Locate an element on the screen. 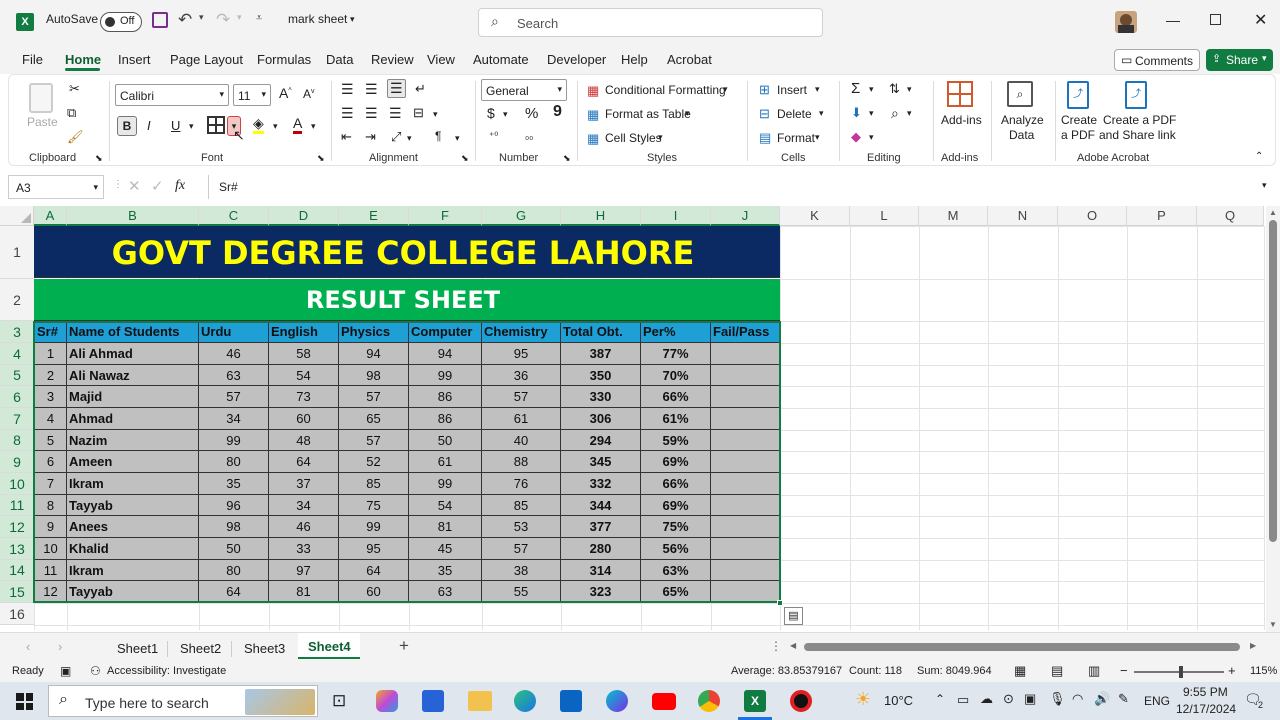 The image size is (1280, 720). table-cell: 11 is located at coordinates (50, 570).